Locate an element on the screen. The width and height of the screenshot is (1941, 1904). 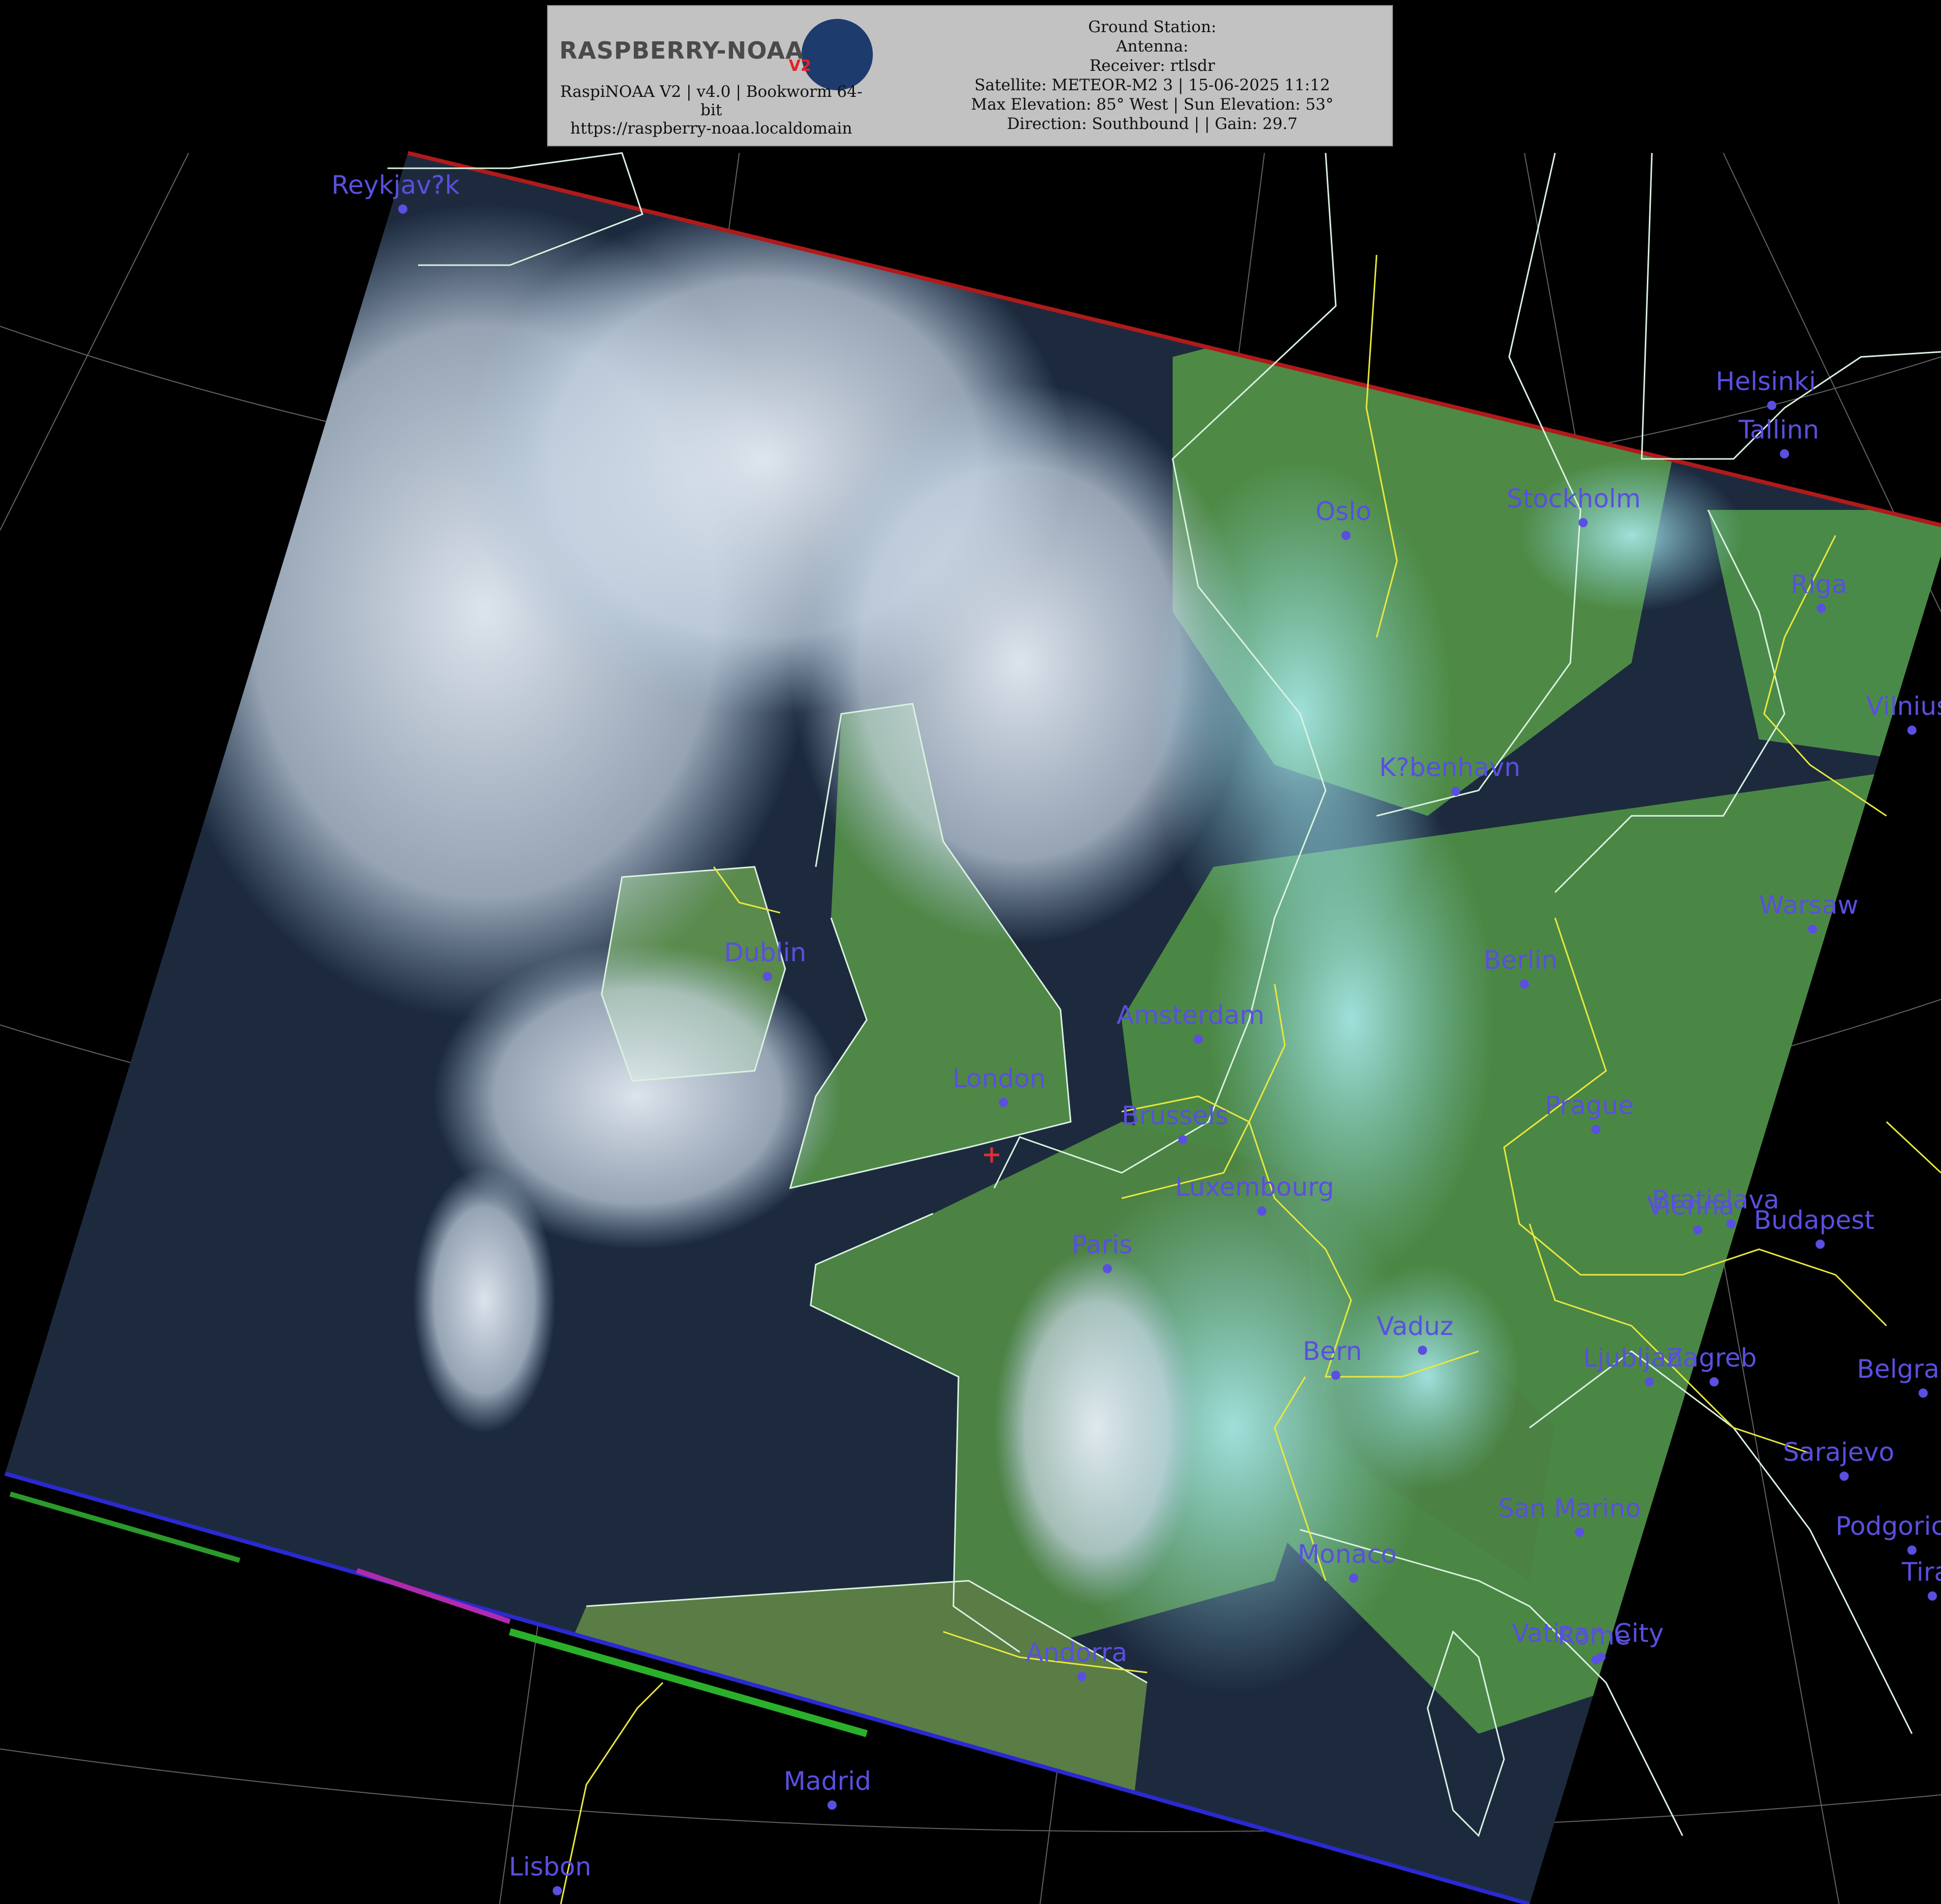
city-label-san-marino: San Marino is located at coordinates (1569, 1508).